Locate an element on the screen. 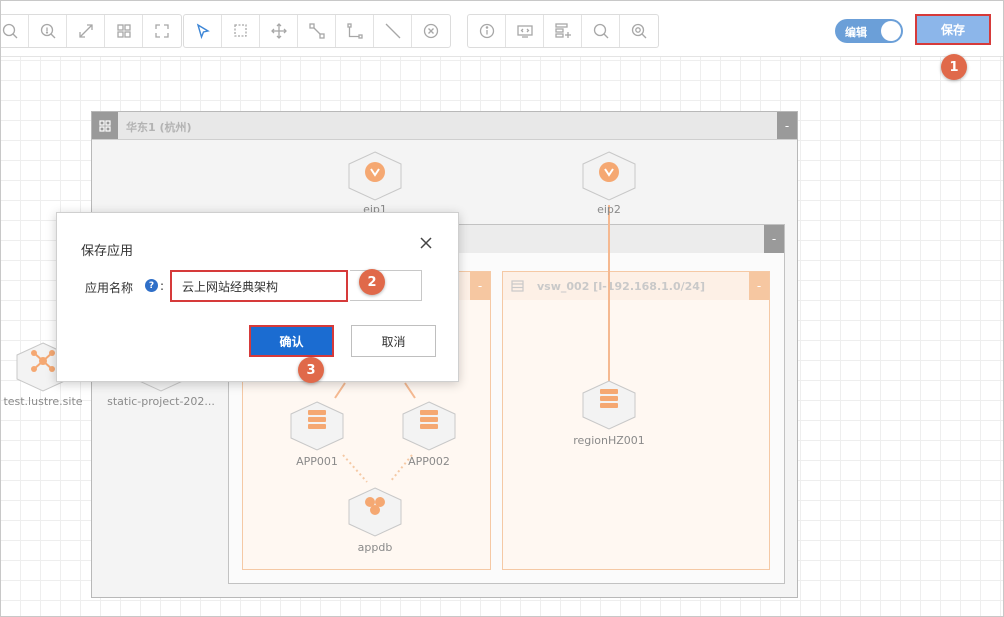 The height and width of the screenshot is (617, 1004). zoom-in-icon is located at coordinates (47, 31).